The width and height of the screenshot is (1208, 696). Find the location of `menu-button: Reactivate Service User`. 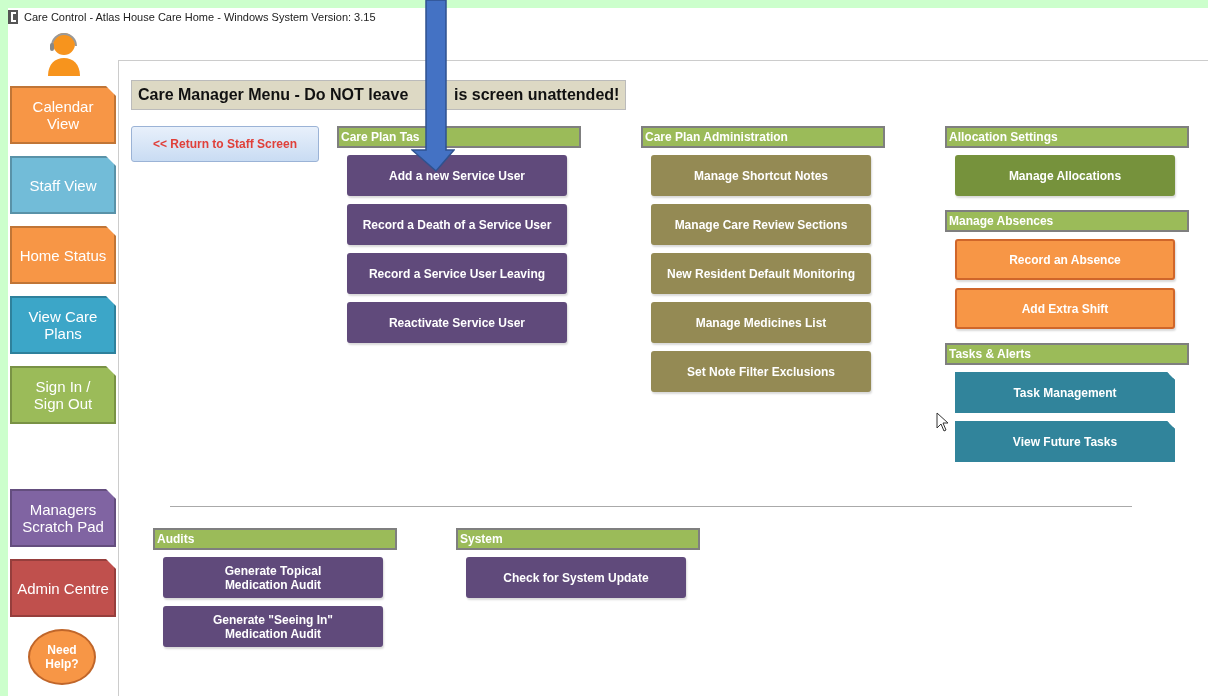

menu-button: Reactivate Service User is located at coordinates (457, 322).